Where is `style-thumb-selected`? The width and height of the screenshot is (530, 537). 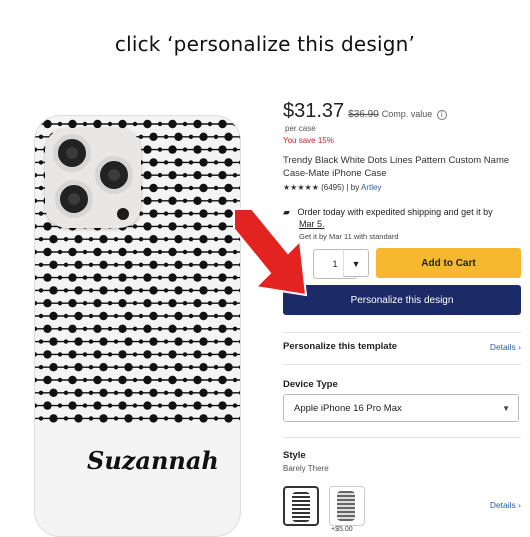
style-thumb-selected is located at coordinates (301, 506).